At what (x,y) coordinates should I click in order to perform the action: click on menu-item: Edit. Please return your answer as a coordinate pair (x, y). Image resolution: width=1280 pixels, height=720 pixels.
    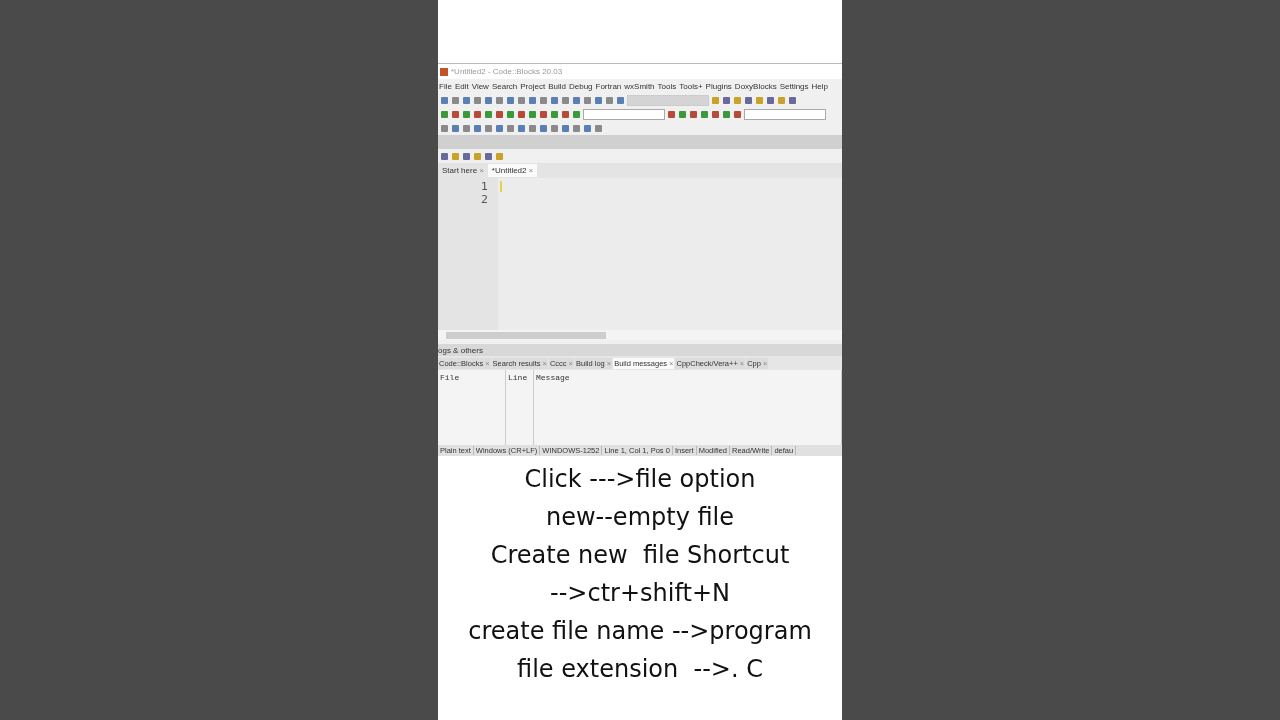
    Looking at the image, I should click on (461, 86).